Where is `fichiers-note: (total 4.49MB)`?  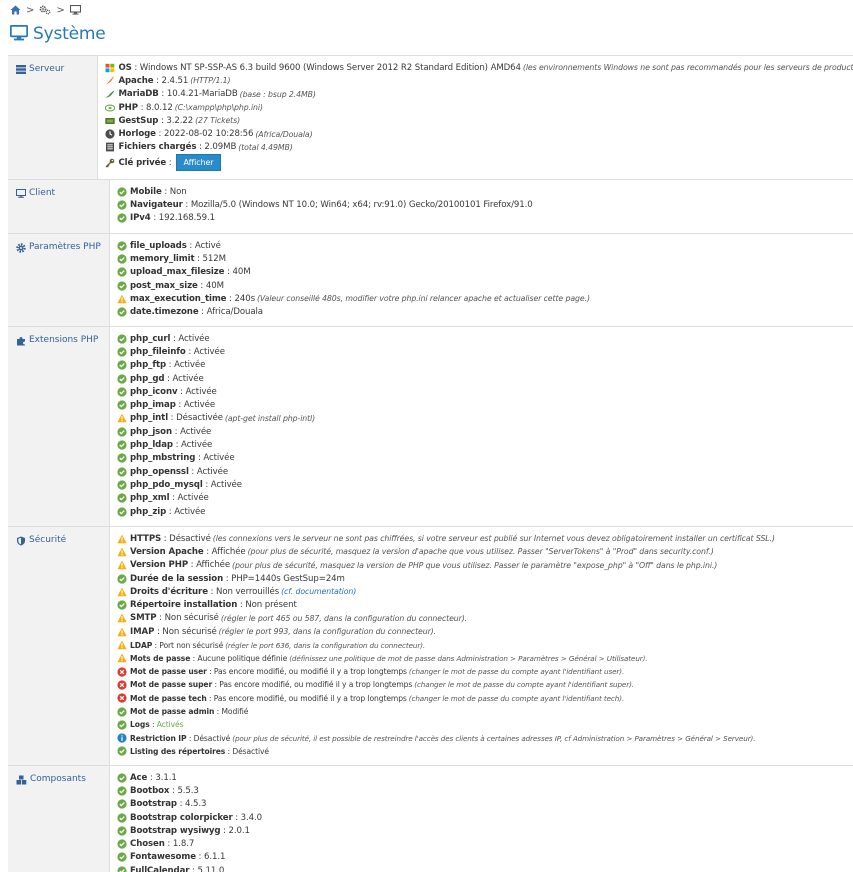
fichiers-note: (total 4.49MB) is located at coordinates (265, 147).